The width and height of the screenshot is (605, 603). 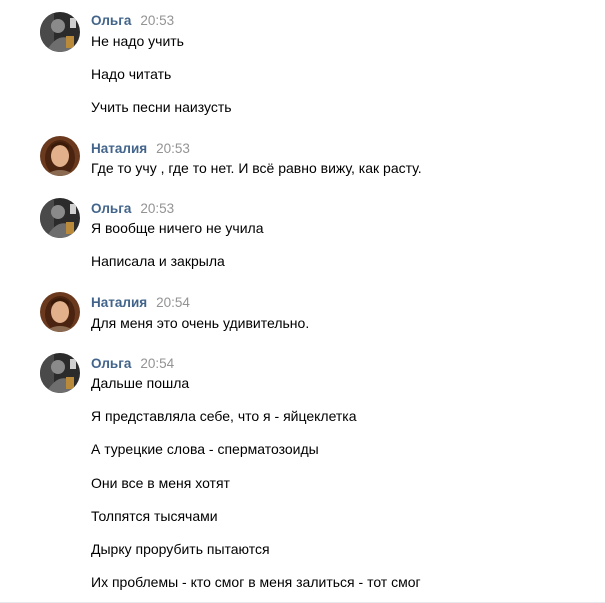 I want to click on message-text: Написала и закрыла, so click(x=158, y=261).